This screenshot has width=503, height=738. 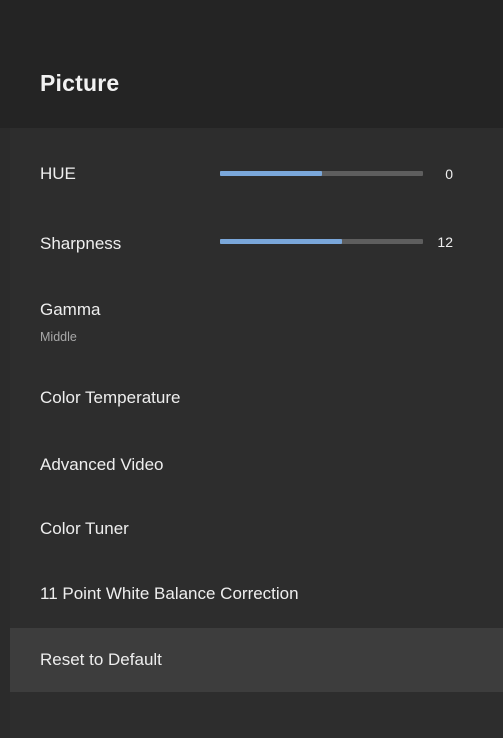 I want to click on reset-to-default-label: Reset to Default, so click(x=101, y=659).